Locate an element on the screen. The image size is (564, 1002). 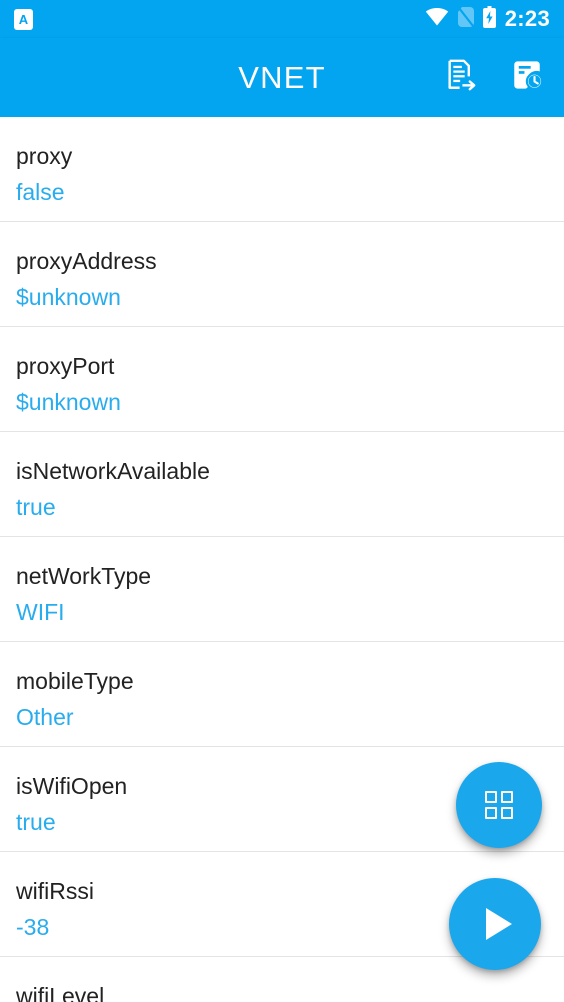
list-item: proxy false is located at coordinates (282, 169).